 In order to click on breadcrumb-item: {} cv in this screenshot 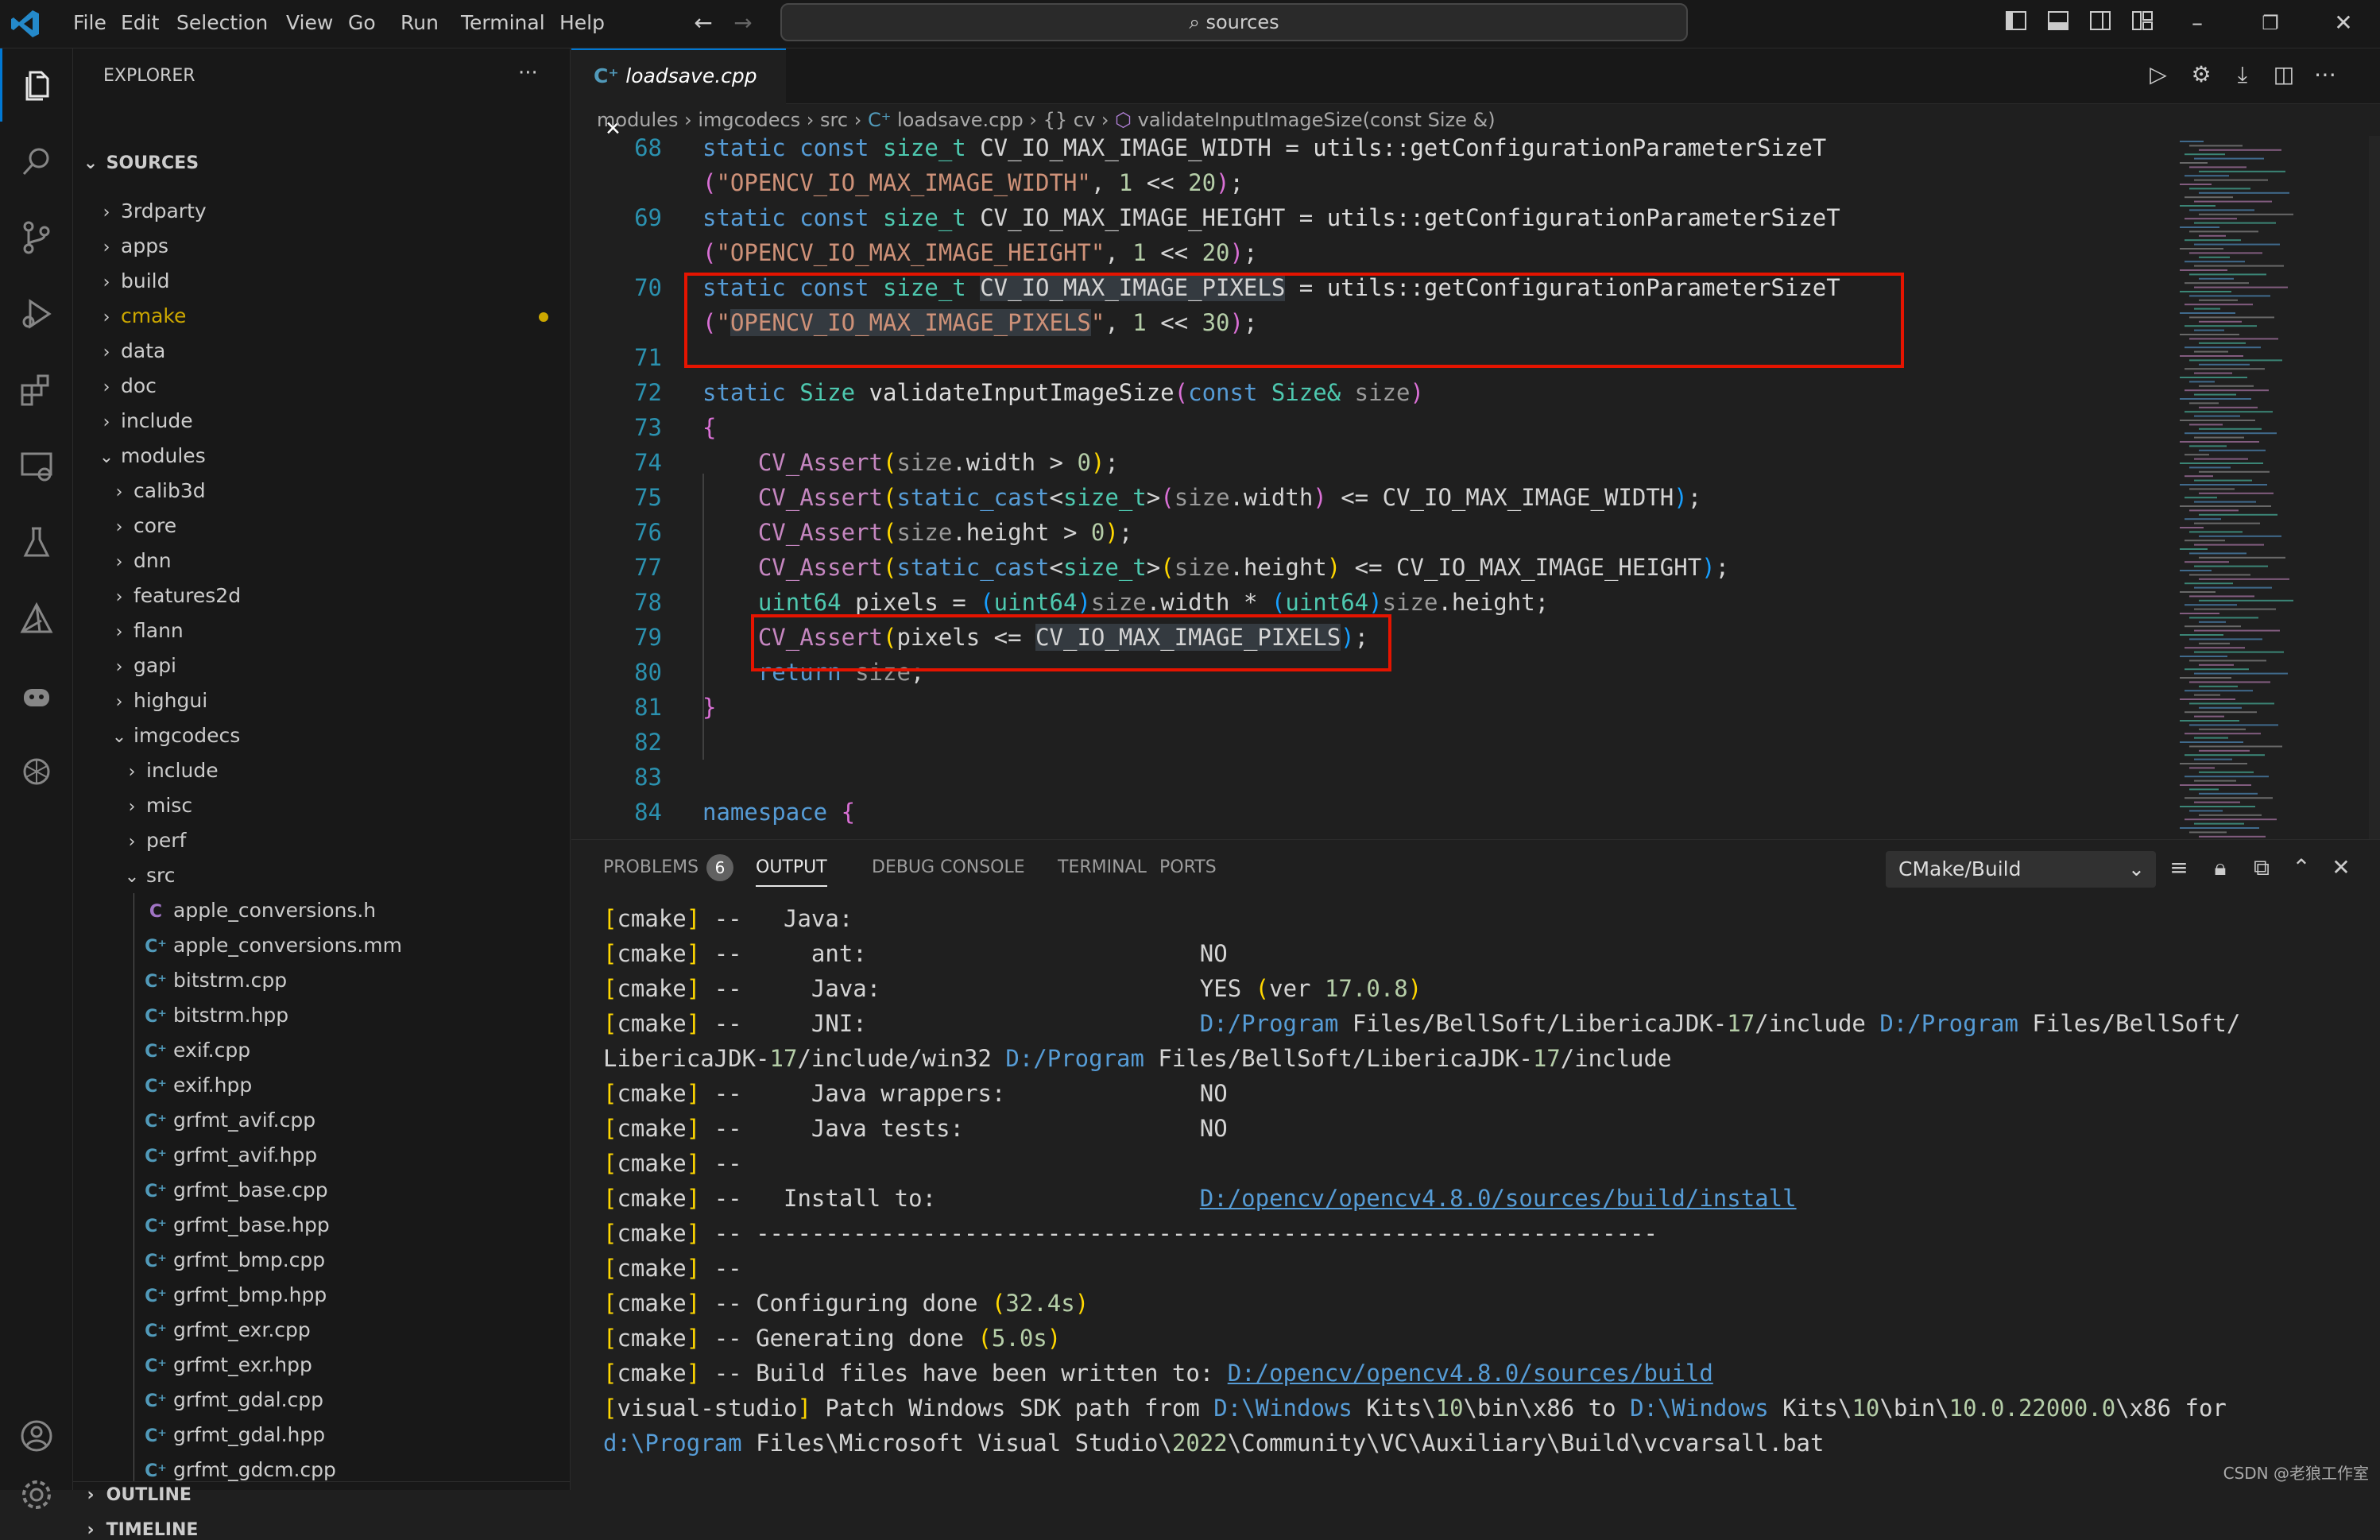, I will do `click(1070, 120)`.